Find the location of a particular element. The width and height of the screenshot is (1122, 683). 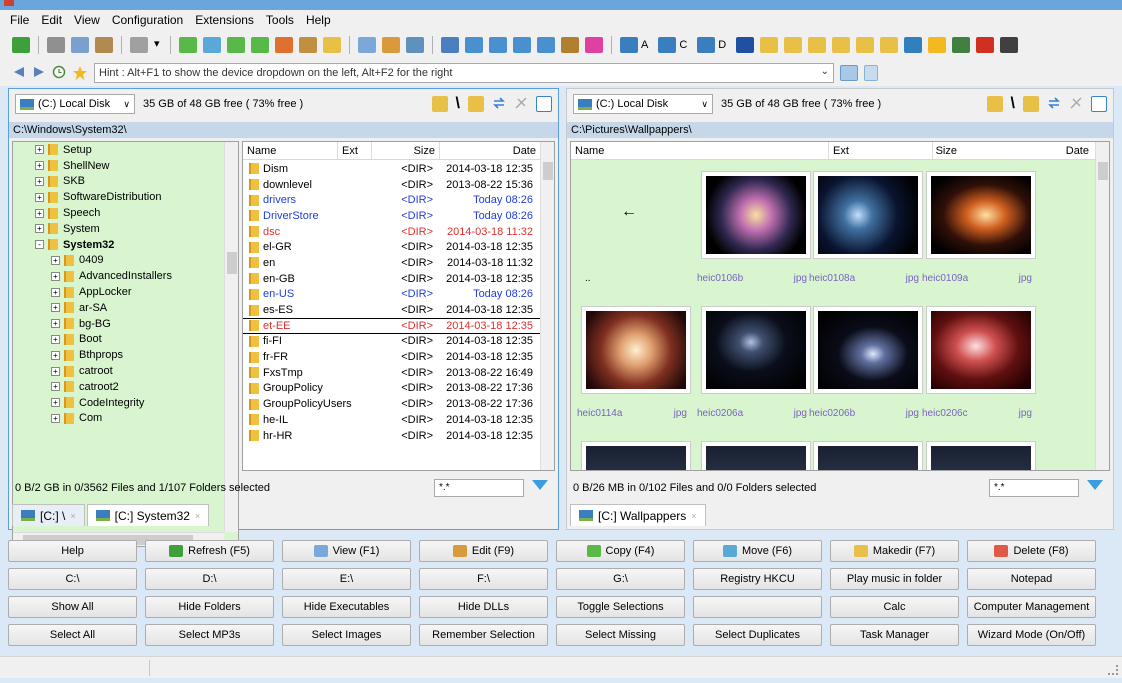

tree-item: + Setup is located at coordinates (118, 150).